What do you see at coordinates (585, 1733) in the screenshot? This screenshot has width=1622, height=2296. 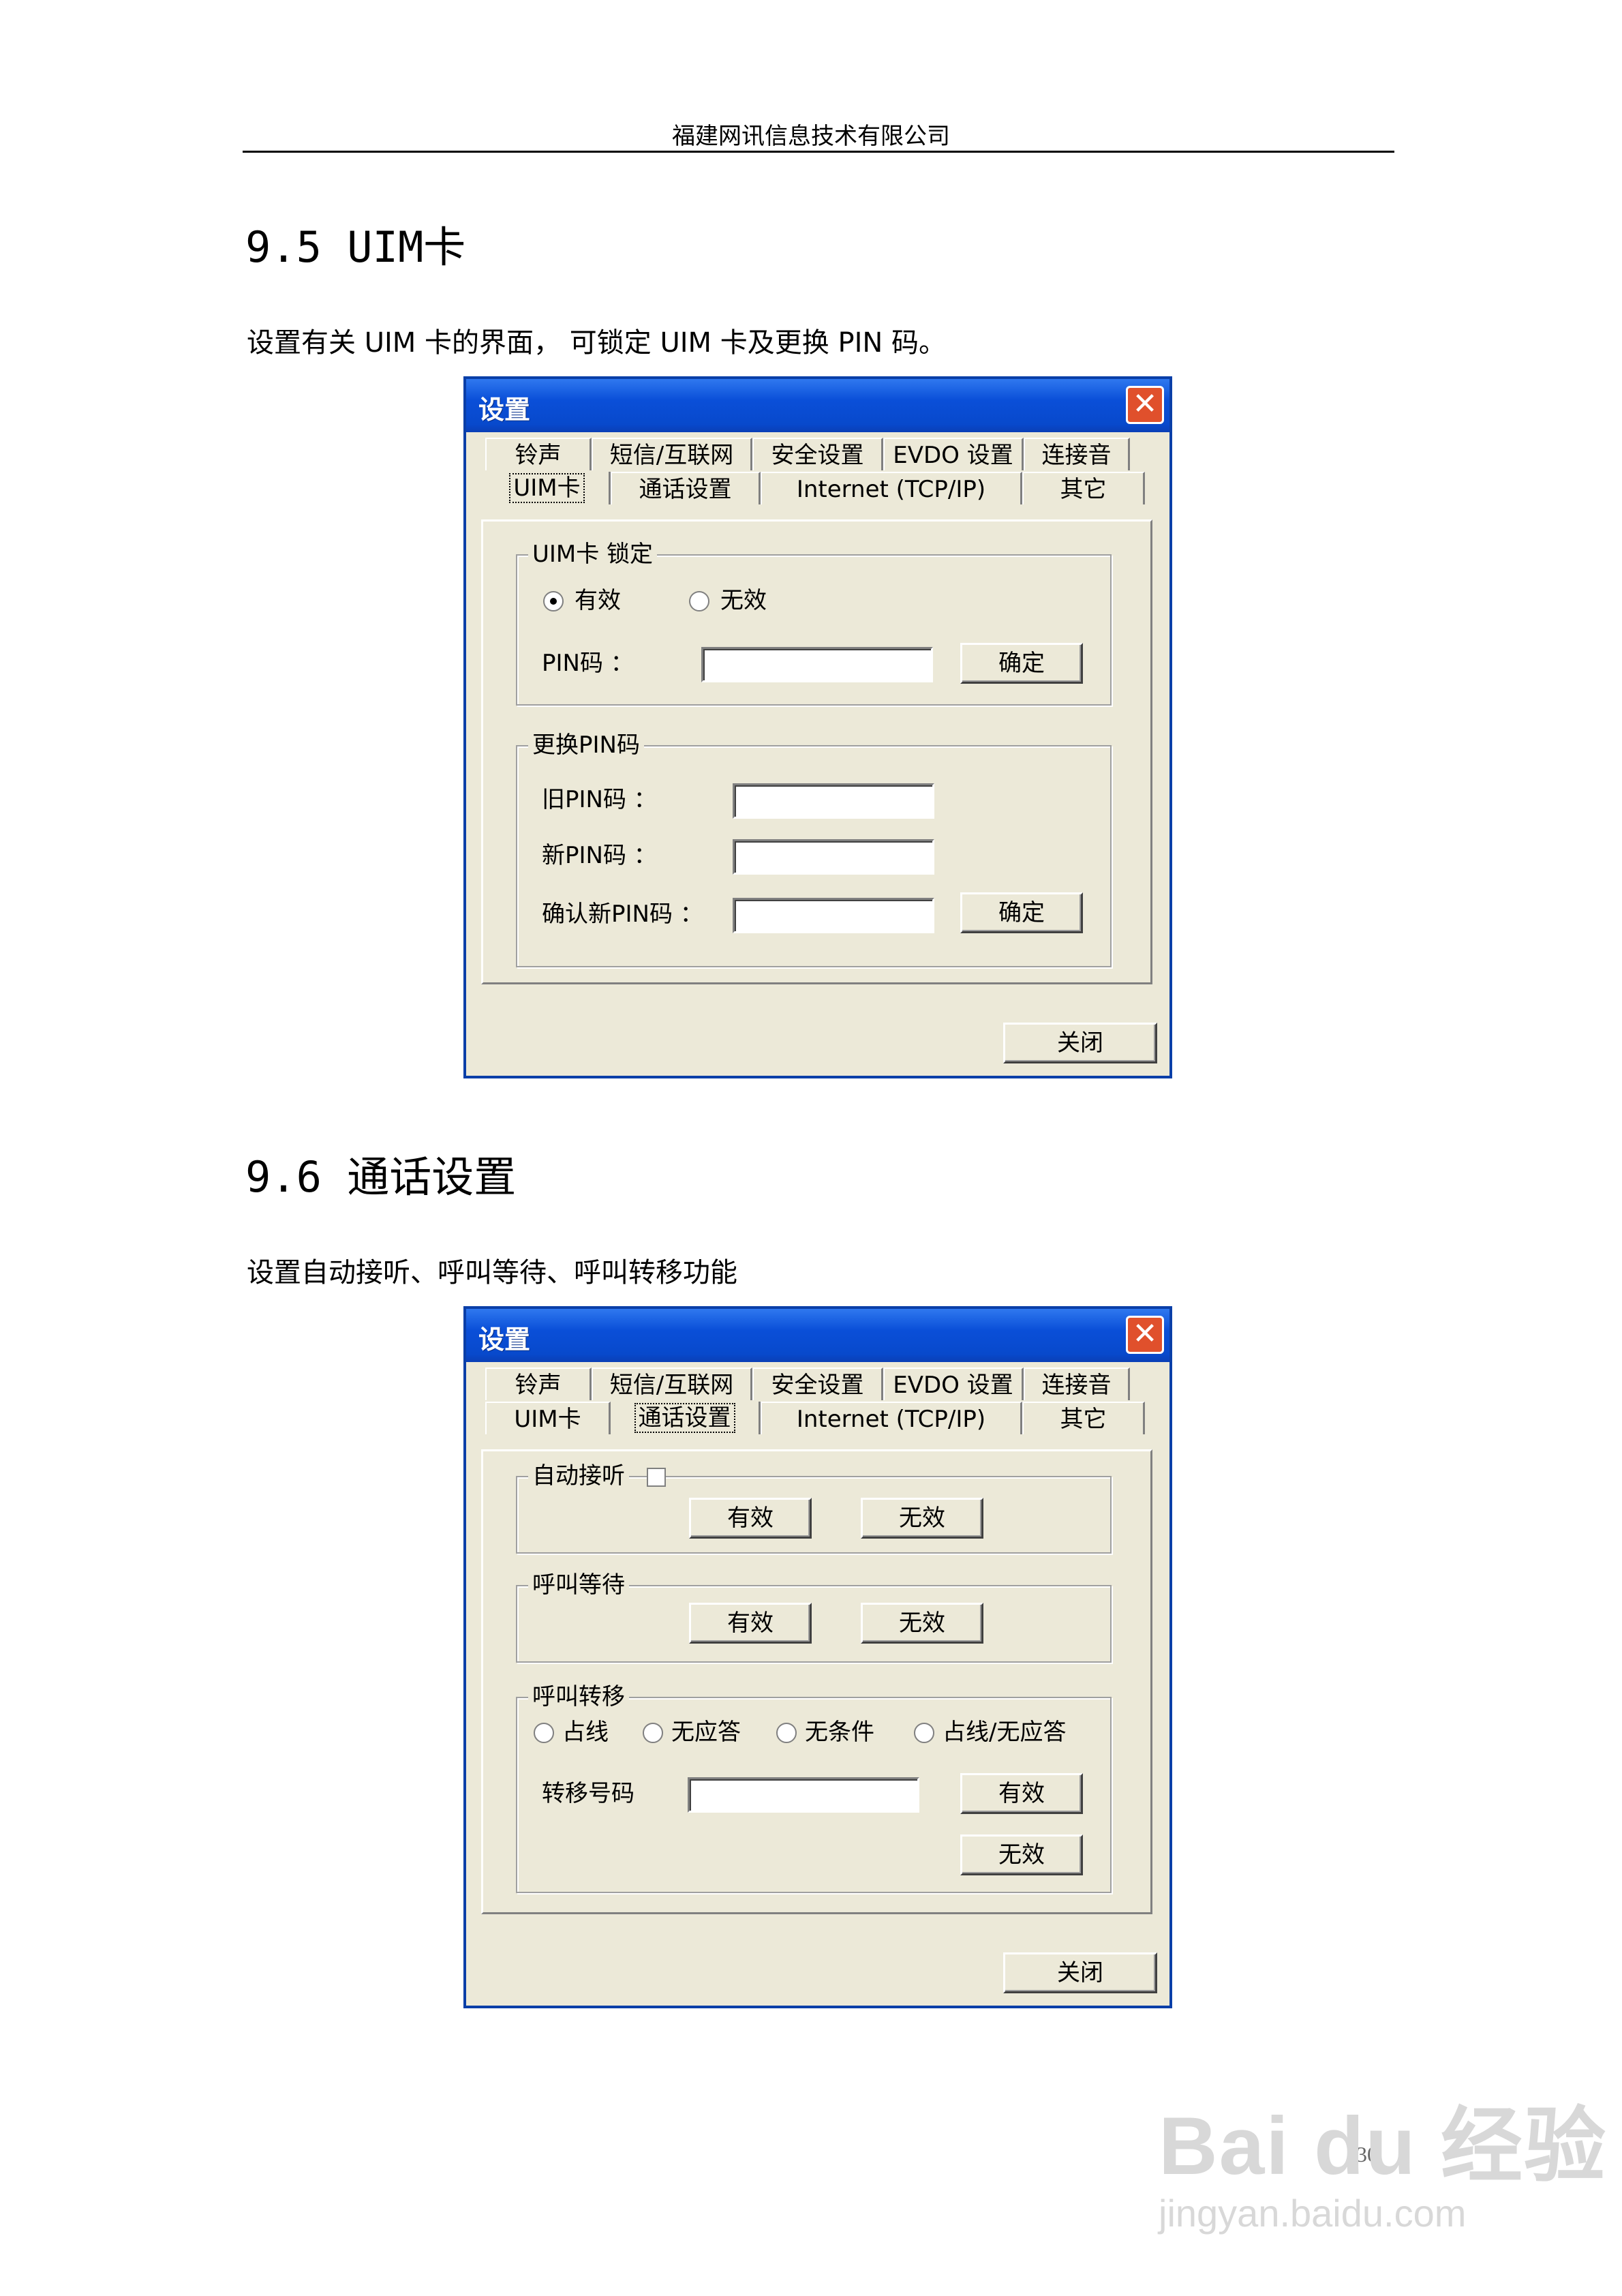 I see `radio-busy-label: 占线` at bounding box center [585, 1733].